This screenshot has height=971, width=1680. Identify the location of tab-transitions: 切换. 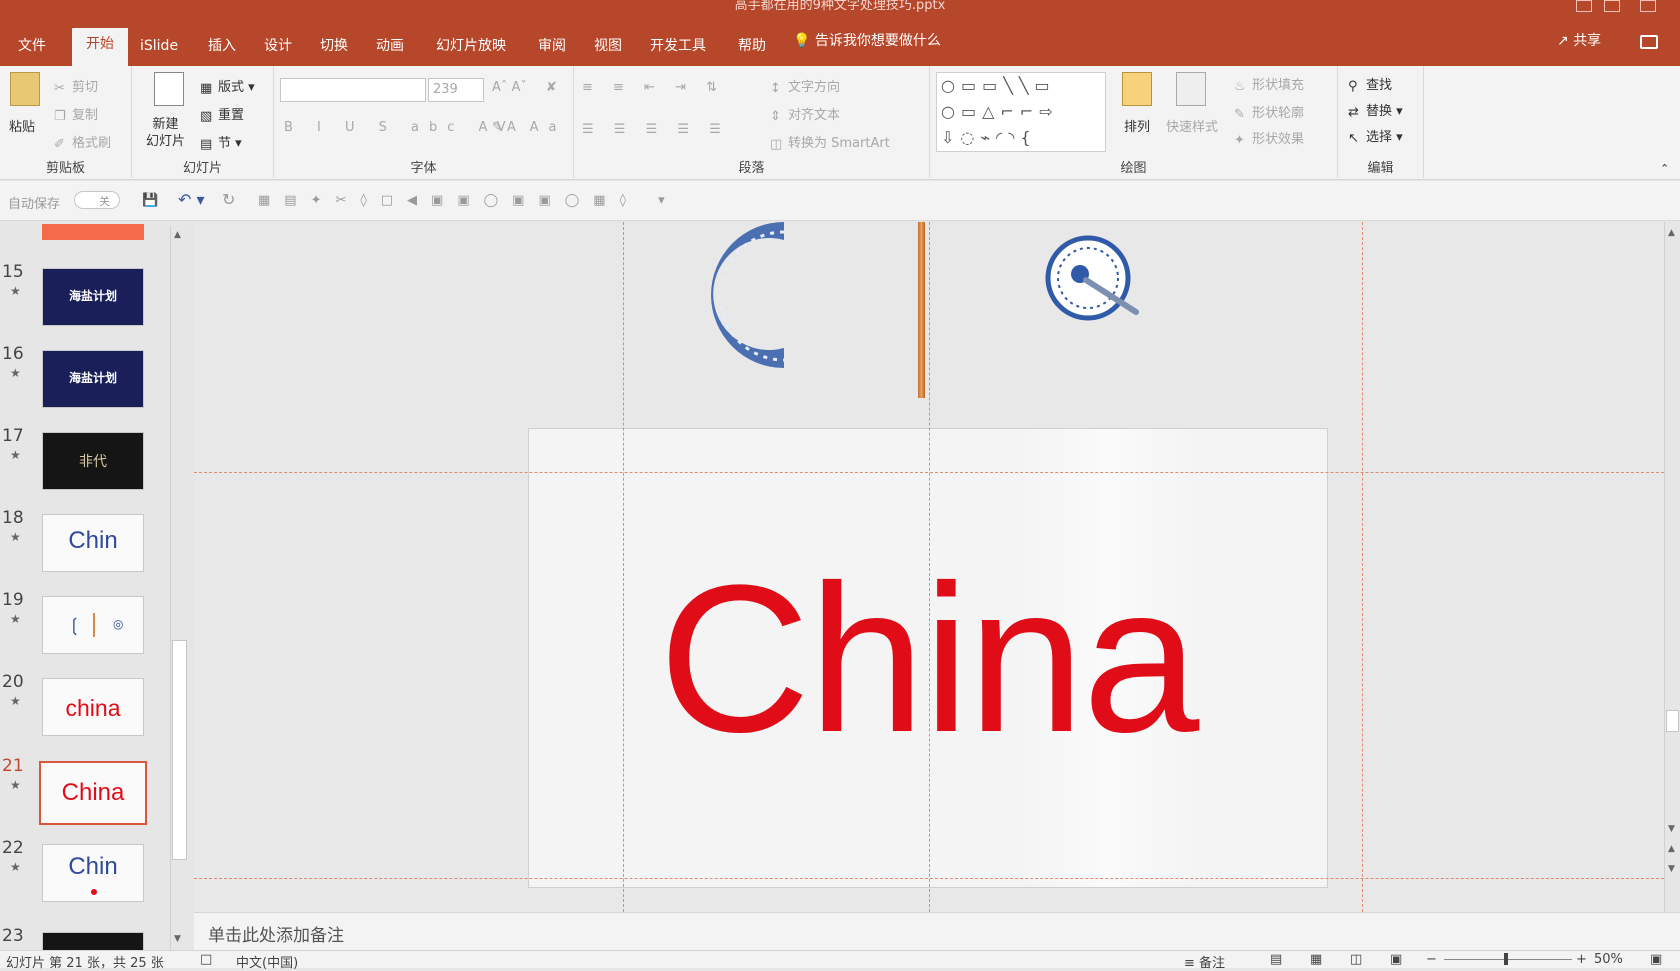
(334, 48).